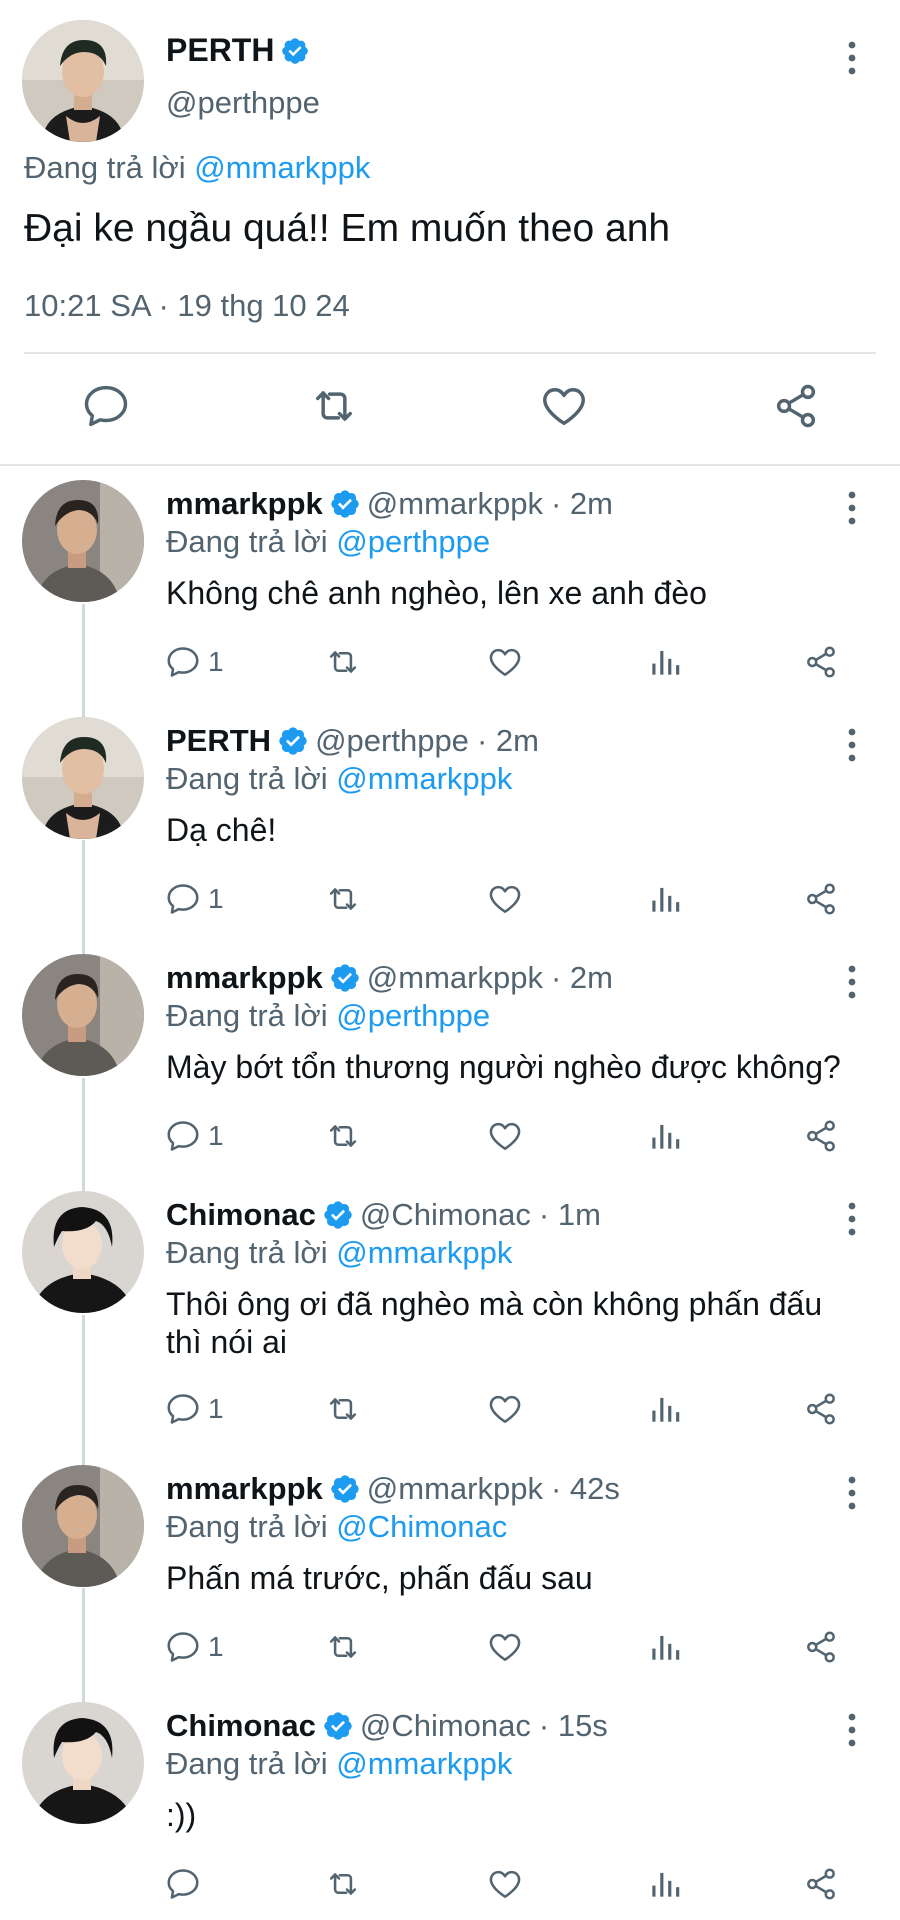  I want to click on replying-mention-link: @Chimonac, so click(421, 1526).